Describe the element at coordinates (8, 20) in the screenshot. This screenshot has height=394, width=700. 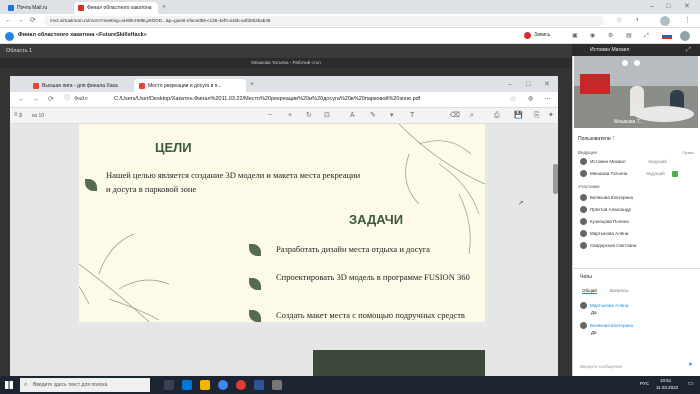
I see `back-icon: ←` at that location.